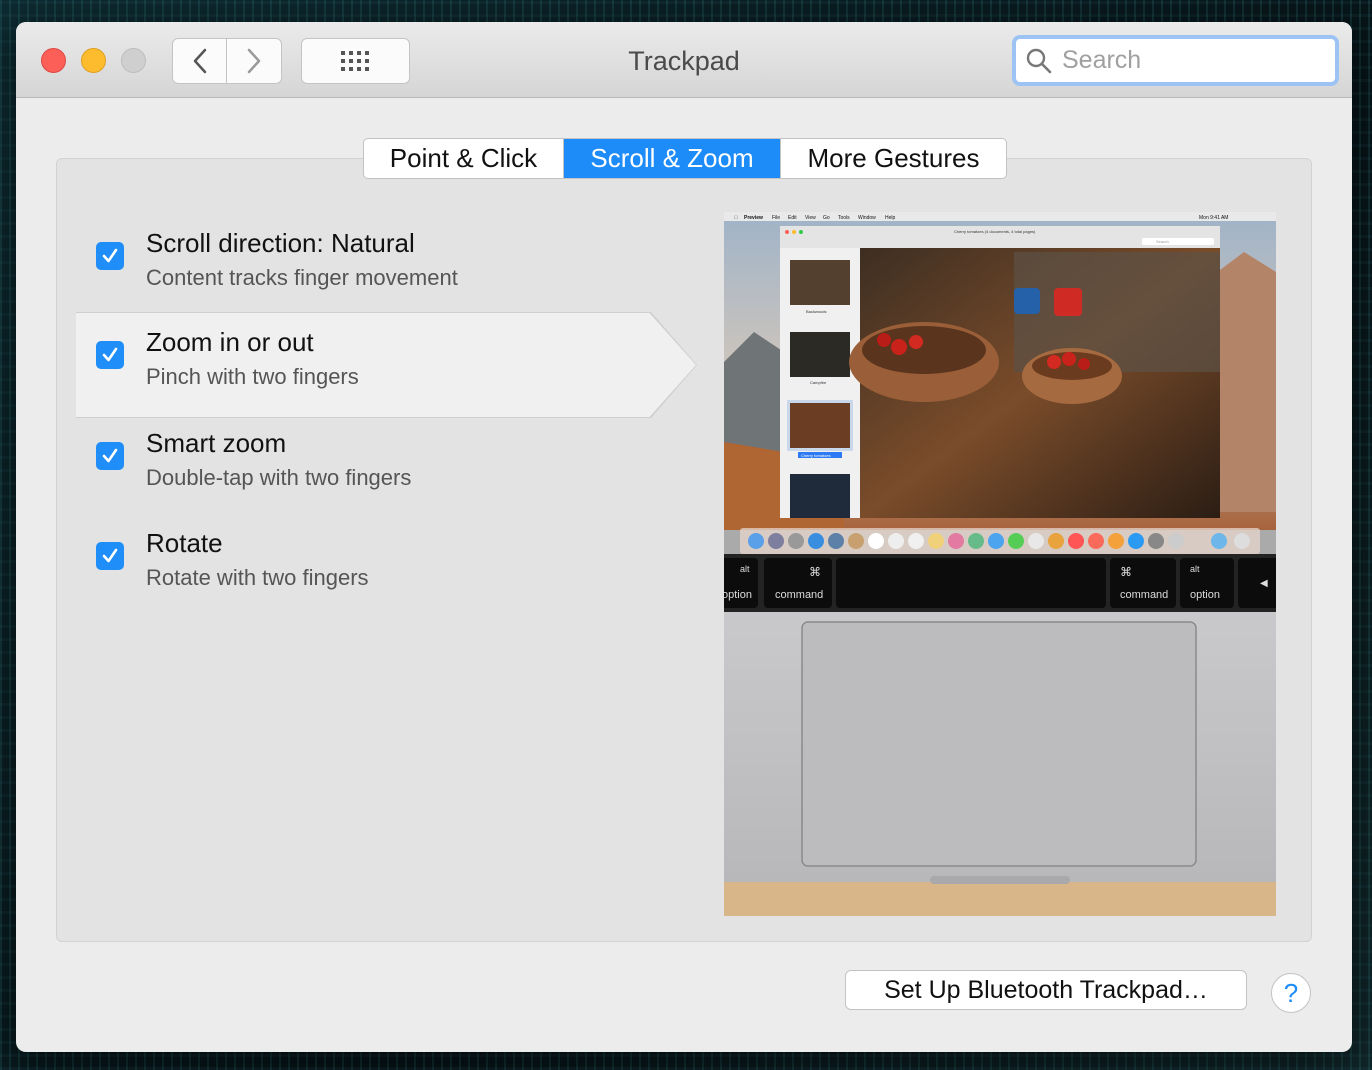 Image resolution: width=1372 pixels, height=1070 pixels. What do you see at coordinates (302, 277) in the screenshot?
I see `option-subtitle: Content tracks finger movement` at bounding box center [302, 277].